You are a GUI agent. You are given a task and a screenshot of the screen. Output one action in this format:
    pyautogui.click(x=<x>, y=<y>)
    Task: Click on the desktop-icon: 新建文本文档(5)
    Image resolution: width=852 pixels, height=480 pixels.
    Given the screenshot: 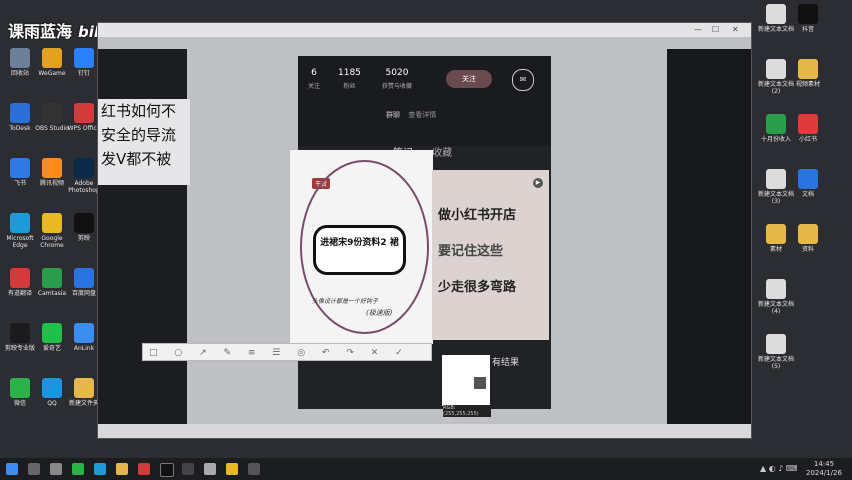 What is the action you would take?
    pyautogui.click(x=776, y=352)
    